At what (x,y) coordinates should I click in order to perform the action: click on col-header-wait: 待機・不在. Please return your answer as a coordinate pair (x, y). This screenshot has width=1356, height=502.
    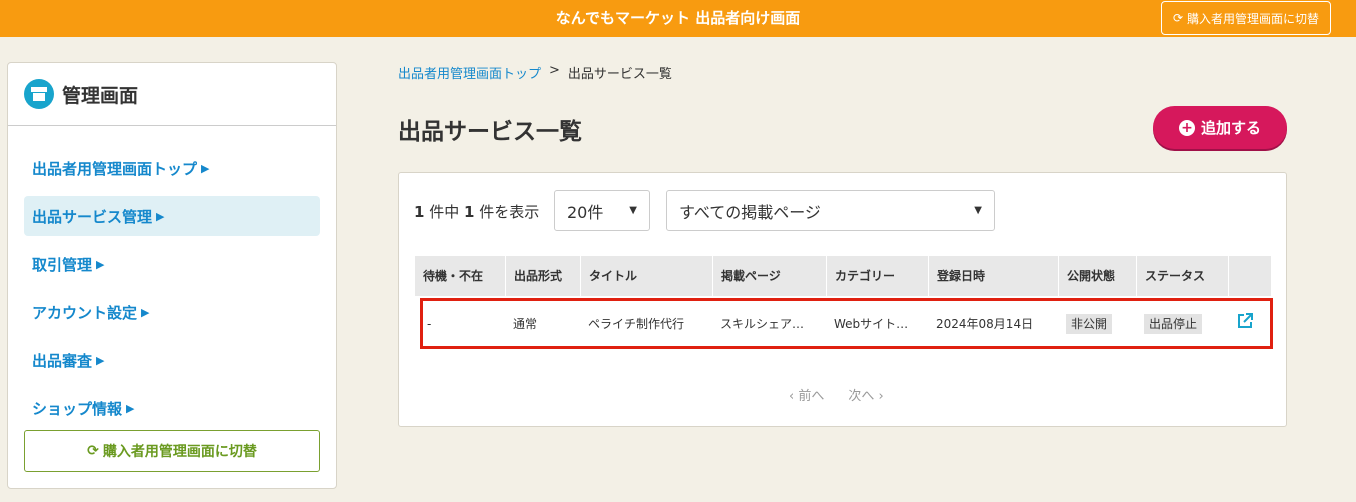
    Looking at the image, I should click on (460, 276).